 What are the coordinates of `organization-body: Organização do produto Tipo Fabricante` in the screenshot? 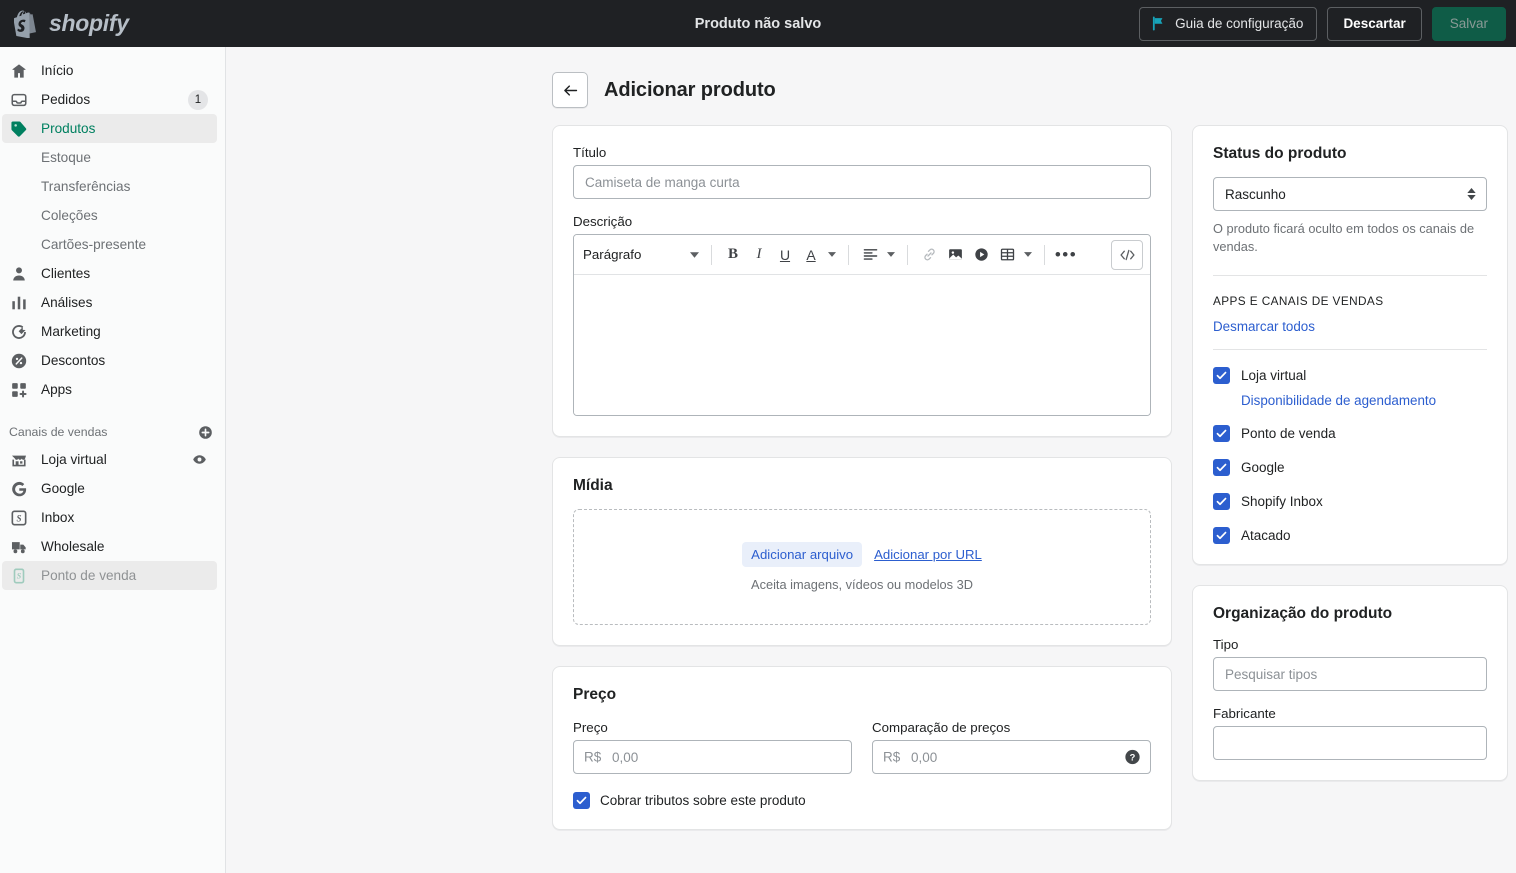 It's located at (1350, 683).